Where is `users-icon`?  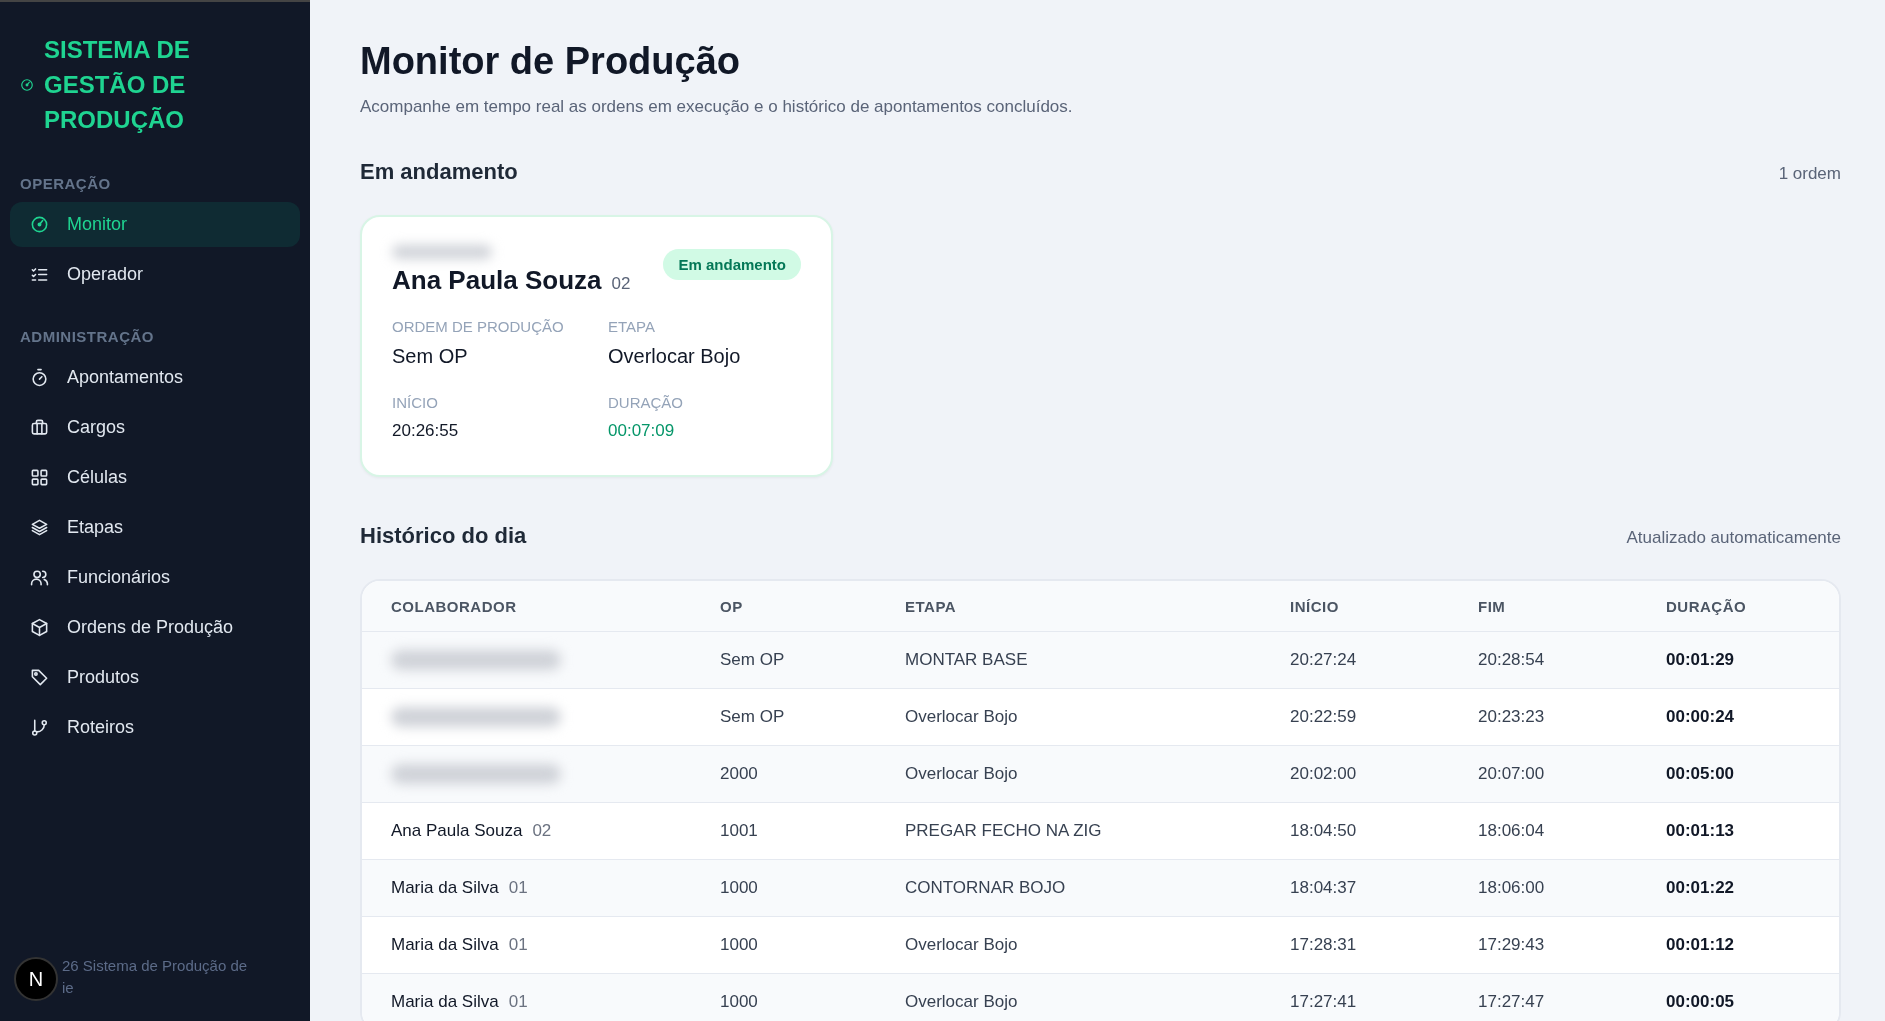
users-icon is located at coordinates (39, 577).